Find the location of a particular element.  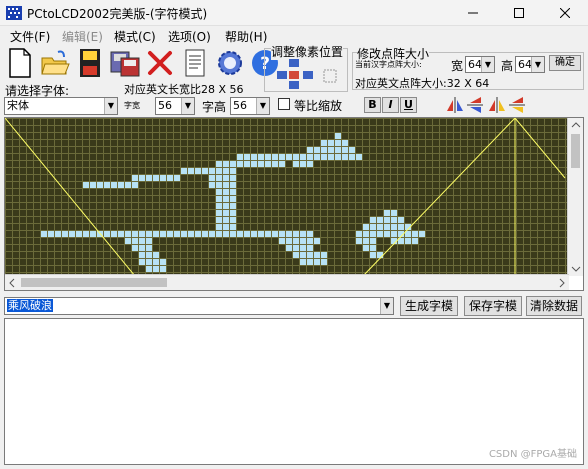

save-button is located at coordinates (90, 63).